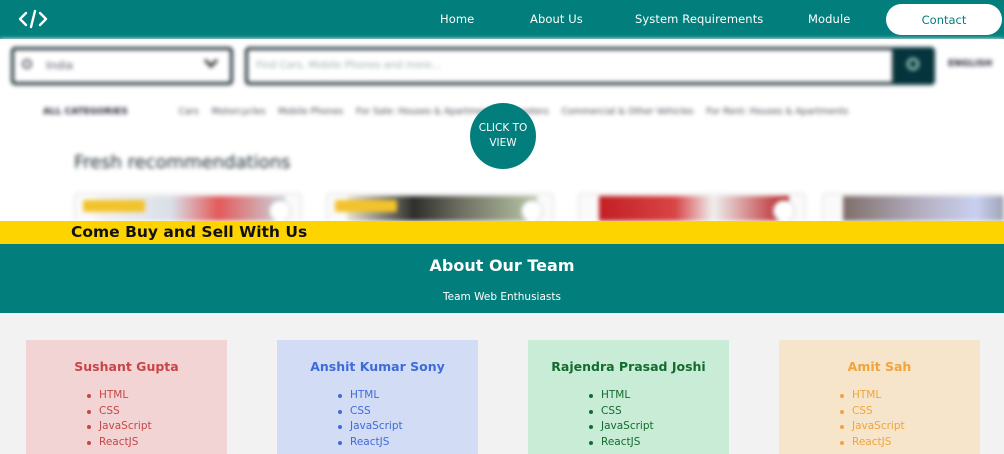 This screenshot has height=454, width=1004. What do you see at coordinates (457, 19) in the screenshot?
I see `nav-home-link: Home` at bounding box center [457, 19].